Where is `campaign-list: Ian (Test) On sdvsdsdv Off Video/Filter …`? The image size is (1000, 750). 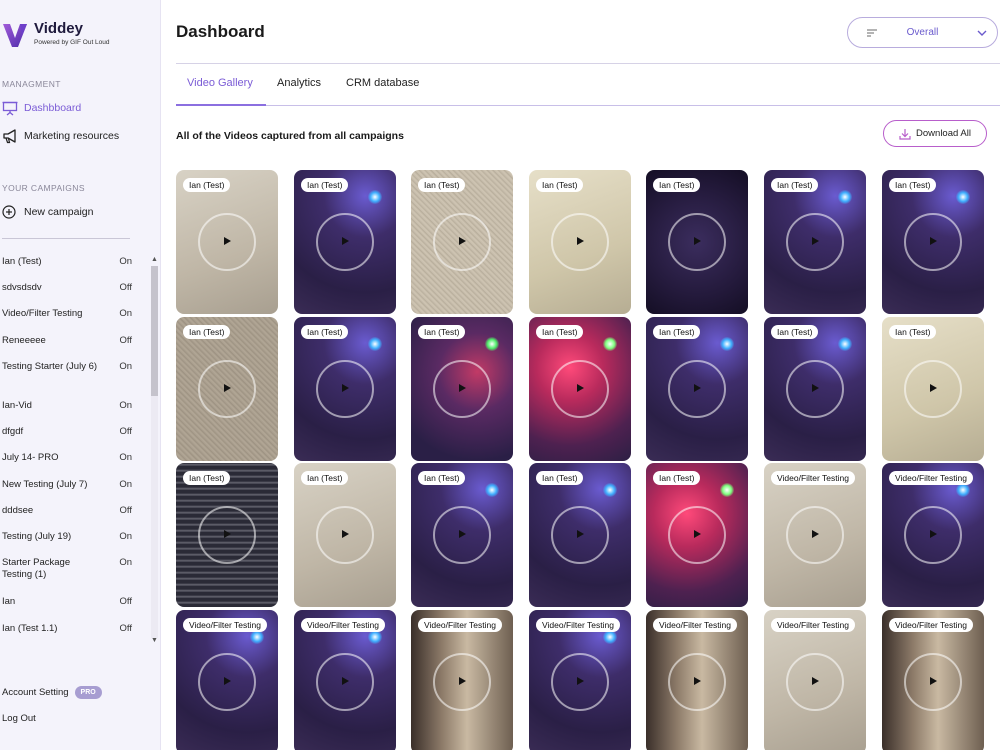 campaign-list: Ian (Test) On sdvsdsdv Off Video/Filter … is located at coordinates (74, 447).